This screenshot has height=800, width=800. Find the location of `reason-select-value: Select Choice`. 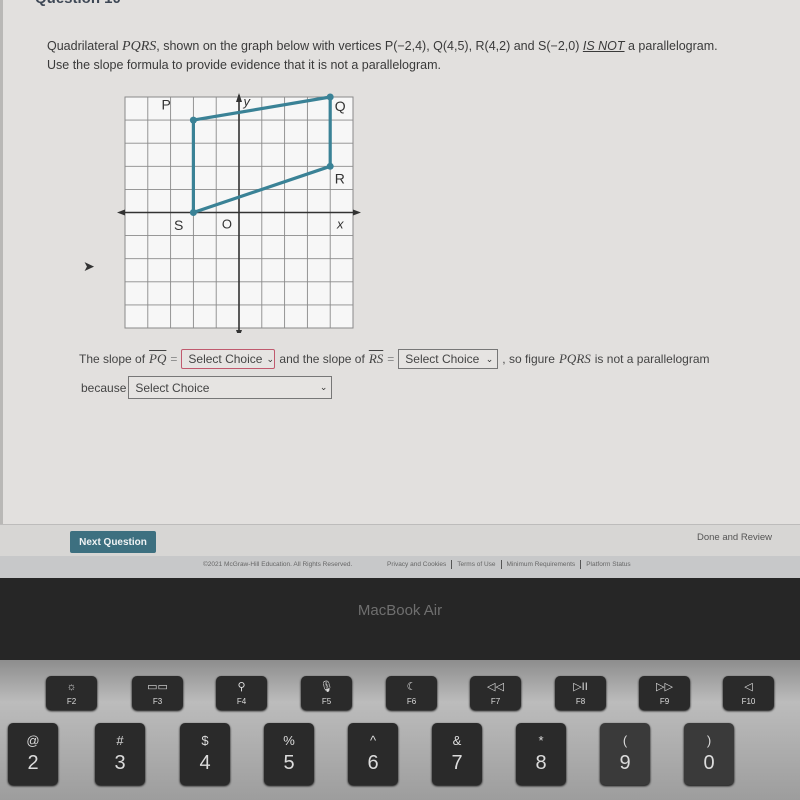

reason-select-value: Select Choice is located at coordinates (172, 387).